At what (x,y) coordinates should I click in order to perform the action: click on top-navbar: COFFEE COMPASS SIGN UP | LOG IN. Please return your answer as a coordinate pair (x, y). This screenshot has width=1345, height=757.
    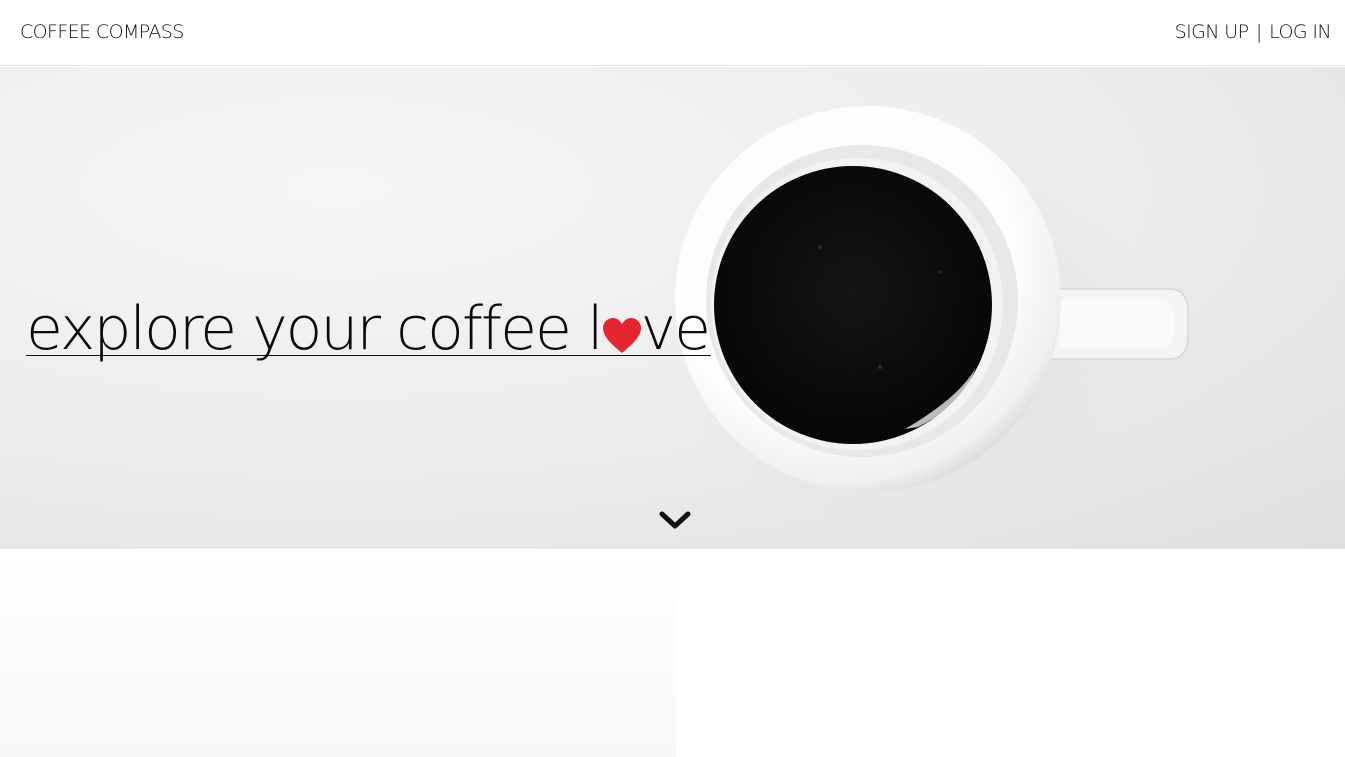
    Looking at the image, I should click on (672, 33).